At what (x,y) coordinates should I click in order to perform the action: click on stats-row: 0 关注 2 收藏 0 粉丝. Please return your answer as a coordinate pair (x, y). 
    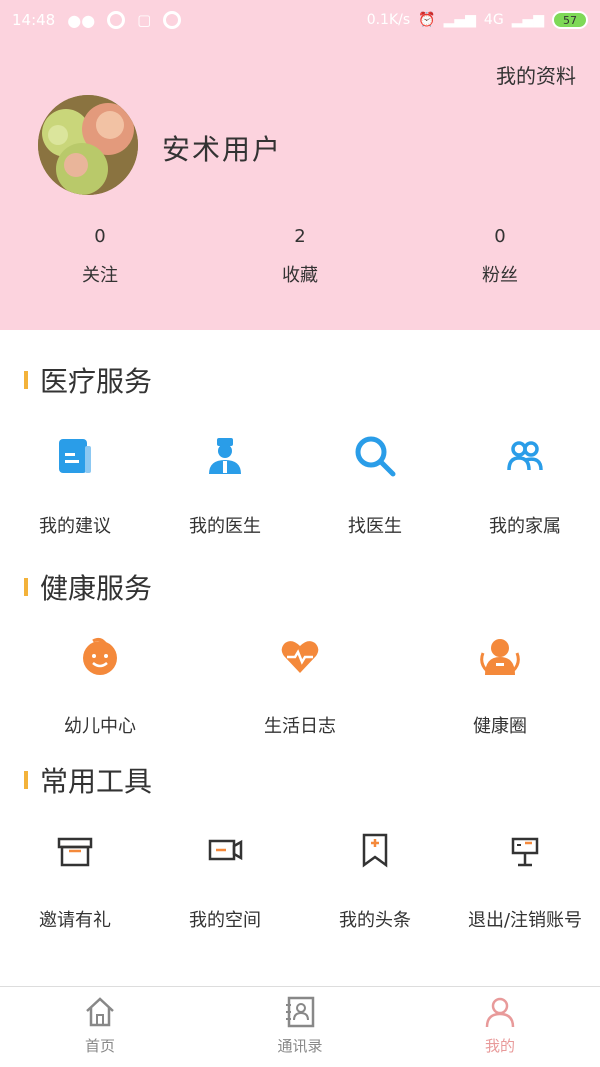
    Looking at the image, I should click on (300, 256).